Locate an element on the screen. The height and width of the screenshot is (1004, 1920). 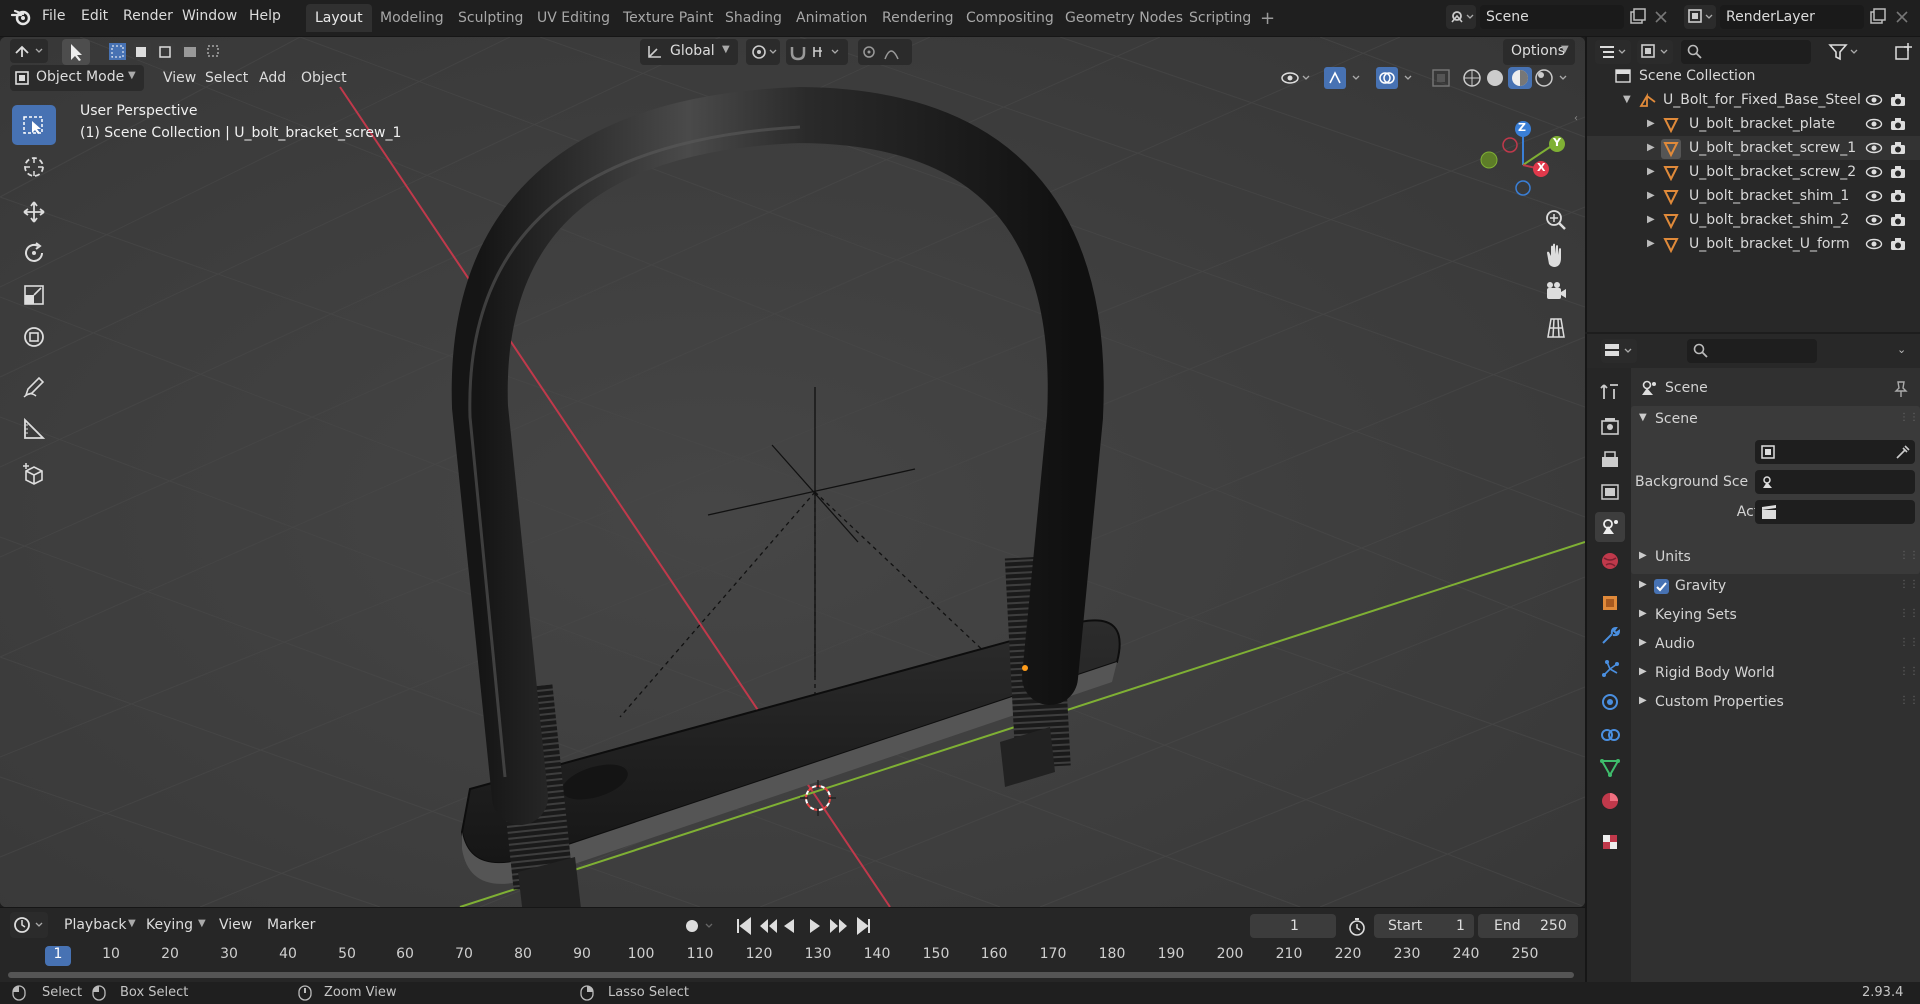
properties-editor-type-icon is located at coordinates (1619, 351).